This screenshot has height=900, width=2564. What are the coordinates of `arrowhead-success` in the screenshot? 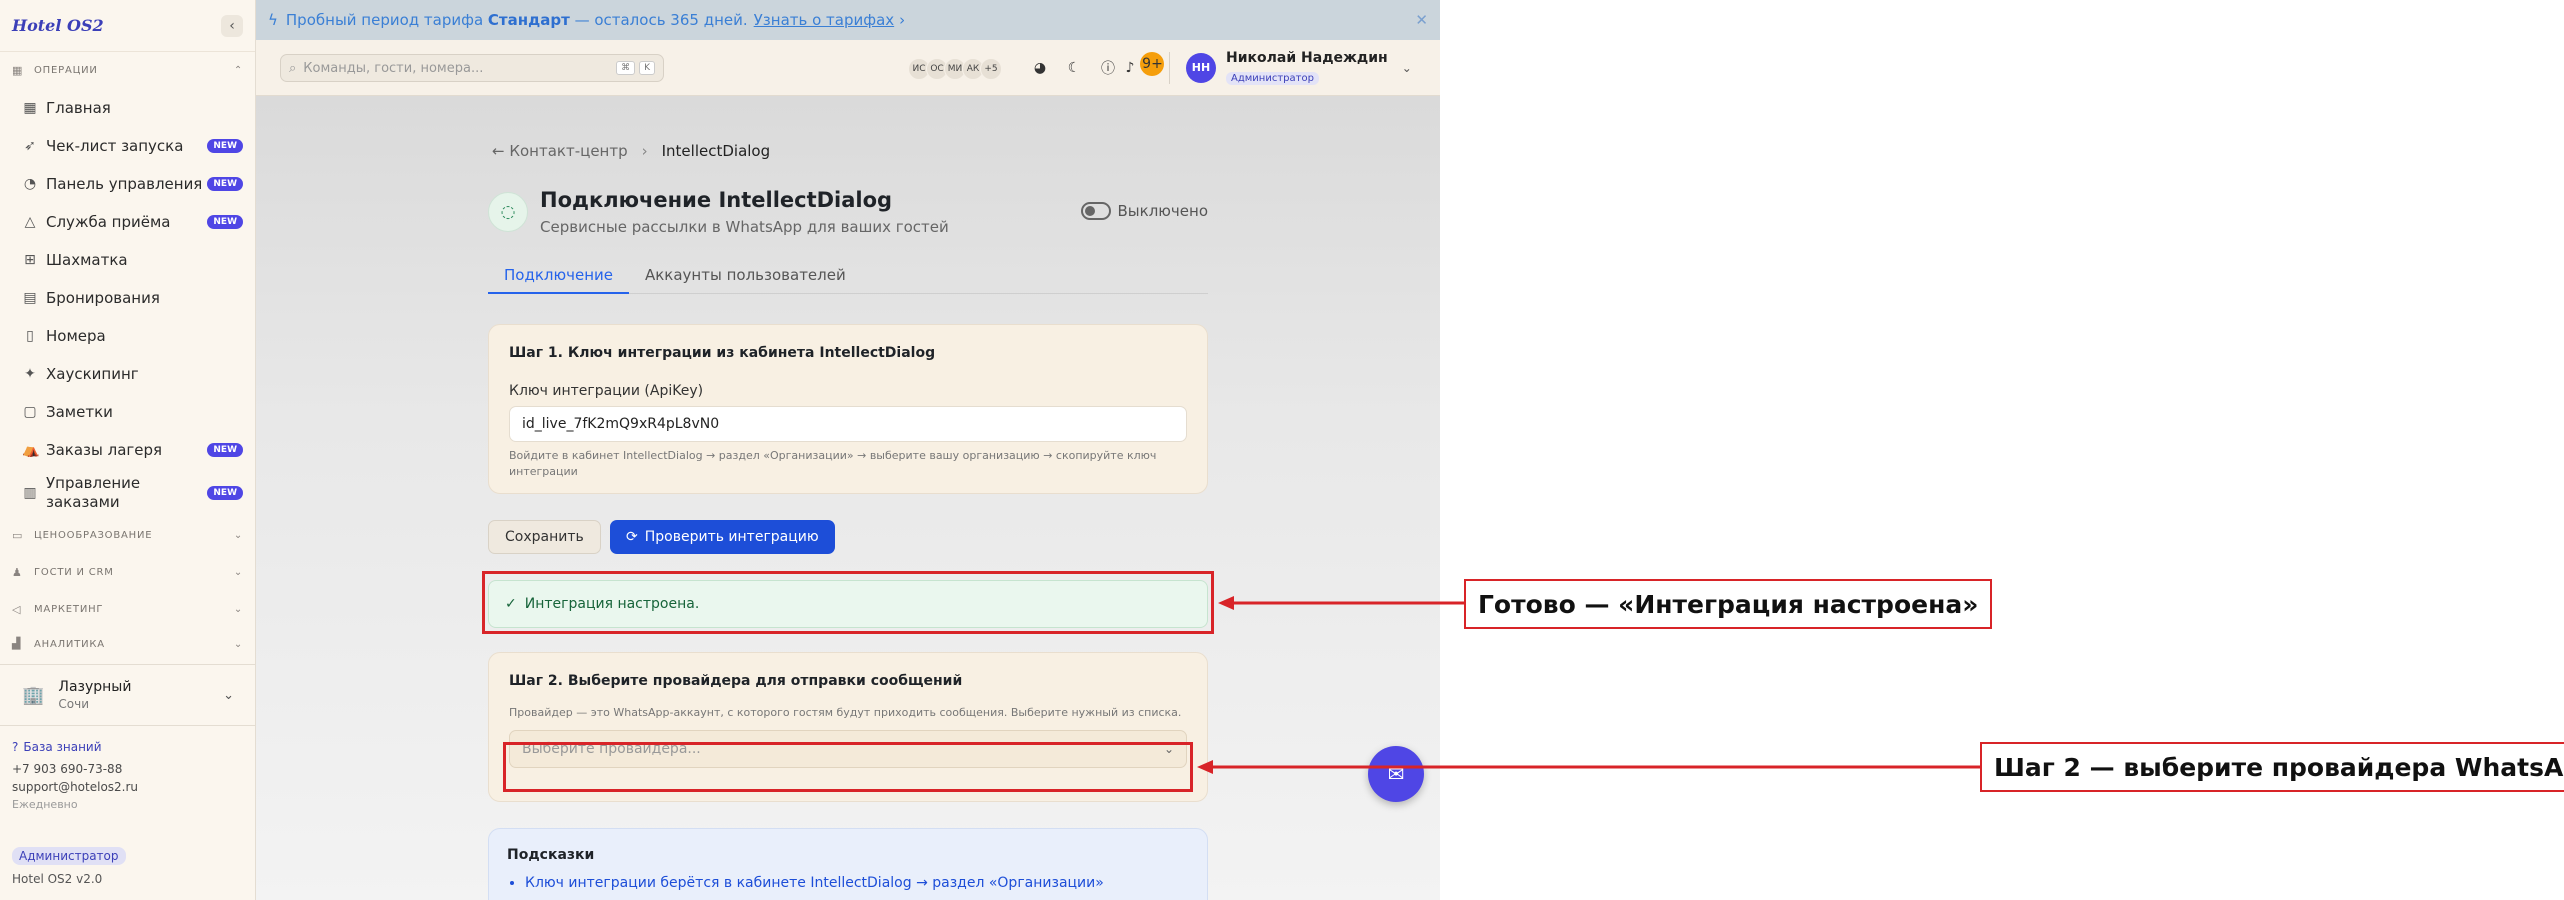 It's located at (1226, 603).